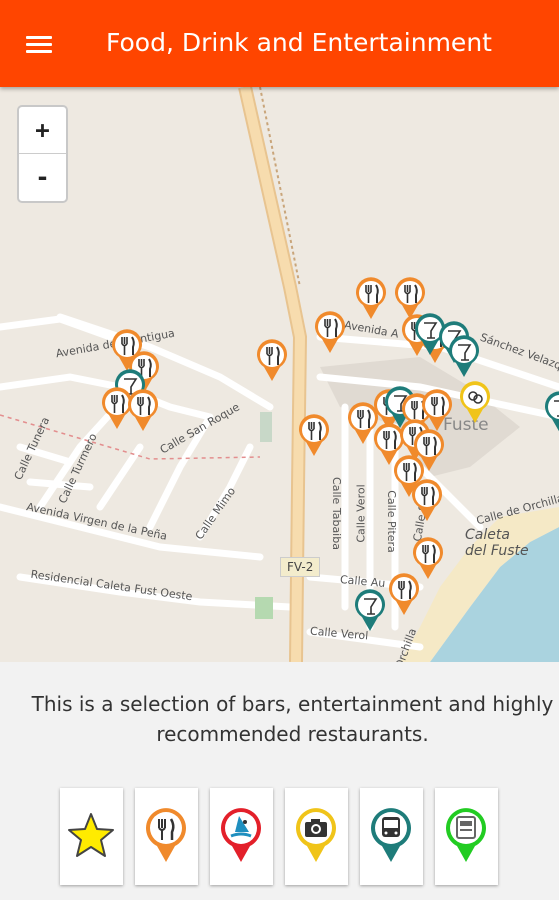  I want to click on category-favorites, so click(91, 836).